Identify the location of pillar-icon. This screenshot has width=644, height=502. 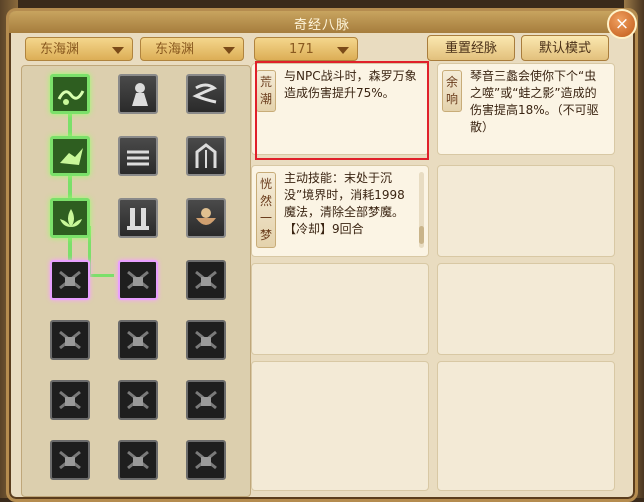
(138, 219).